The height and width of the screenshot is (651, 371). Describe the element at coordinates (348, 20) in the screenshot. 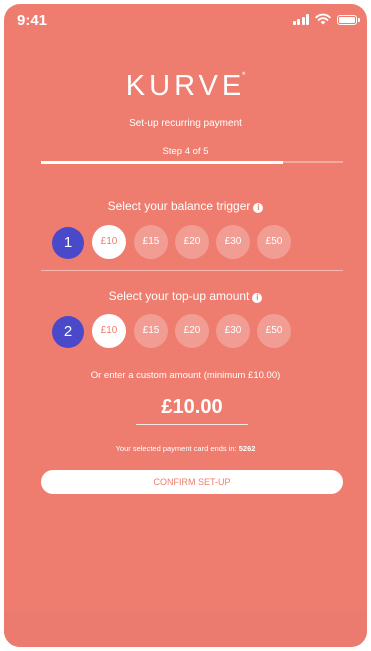

I see `battery-icon` at that location.